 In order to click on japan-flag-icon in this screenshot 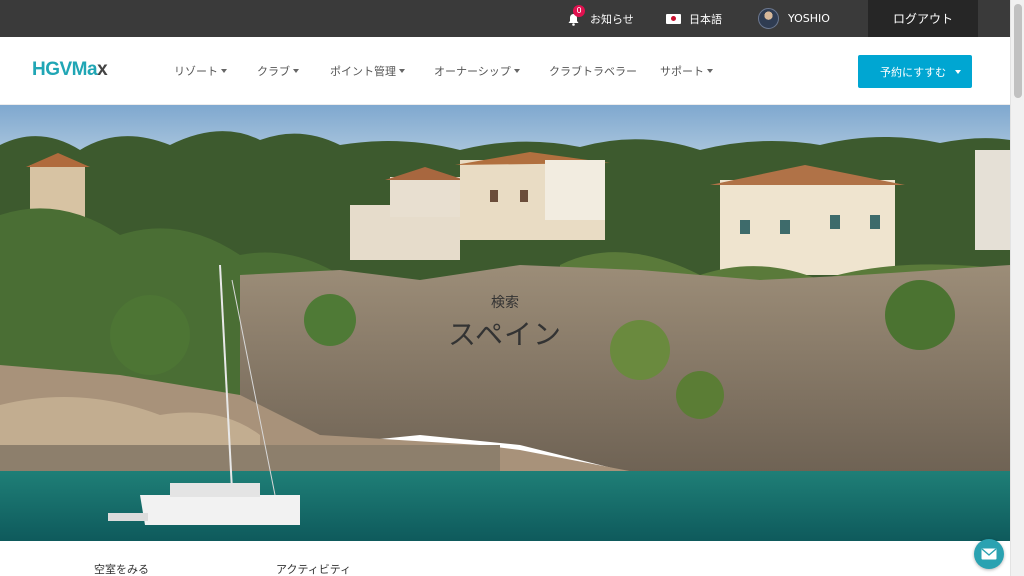, I will do `click(673, 18)`.